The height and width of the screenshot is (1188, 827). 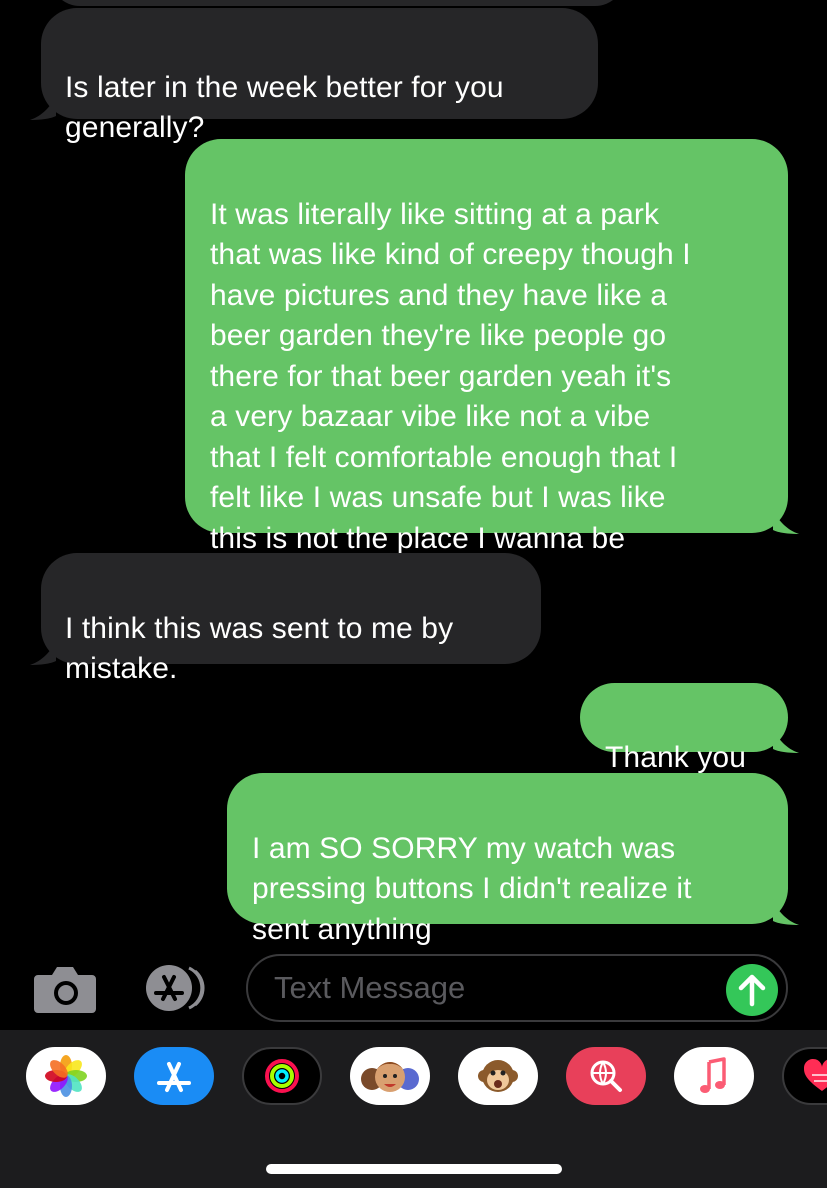 I want to click on globe-search-icon, so click(x=606, y=1076).